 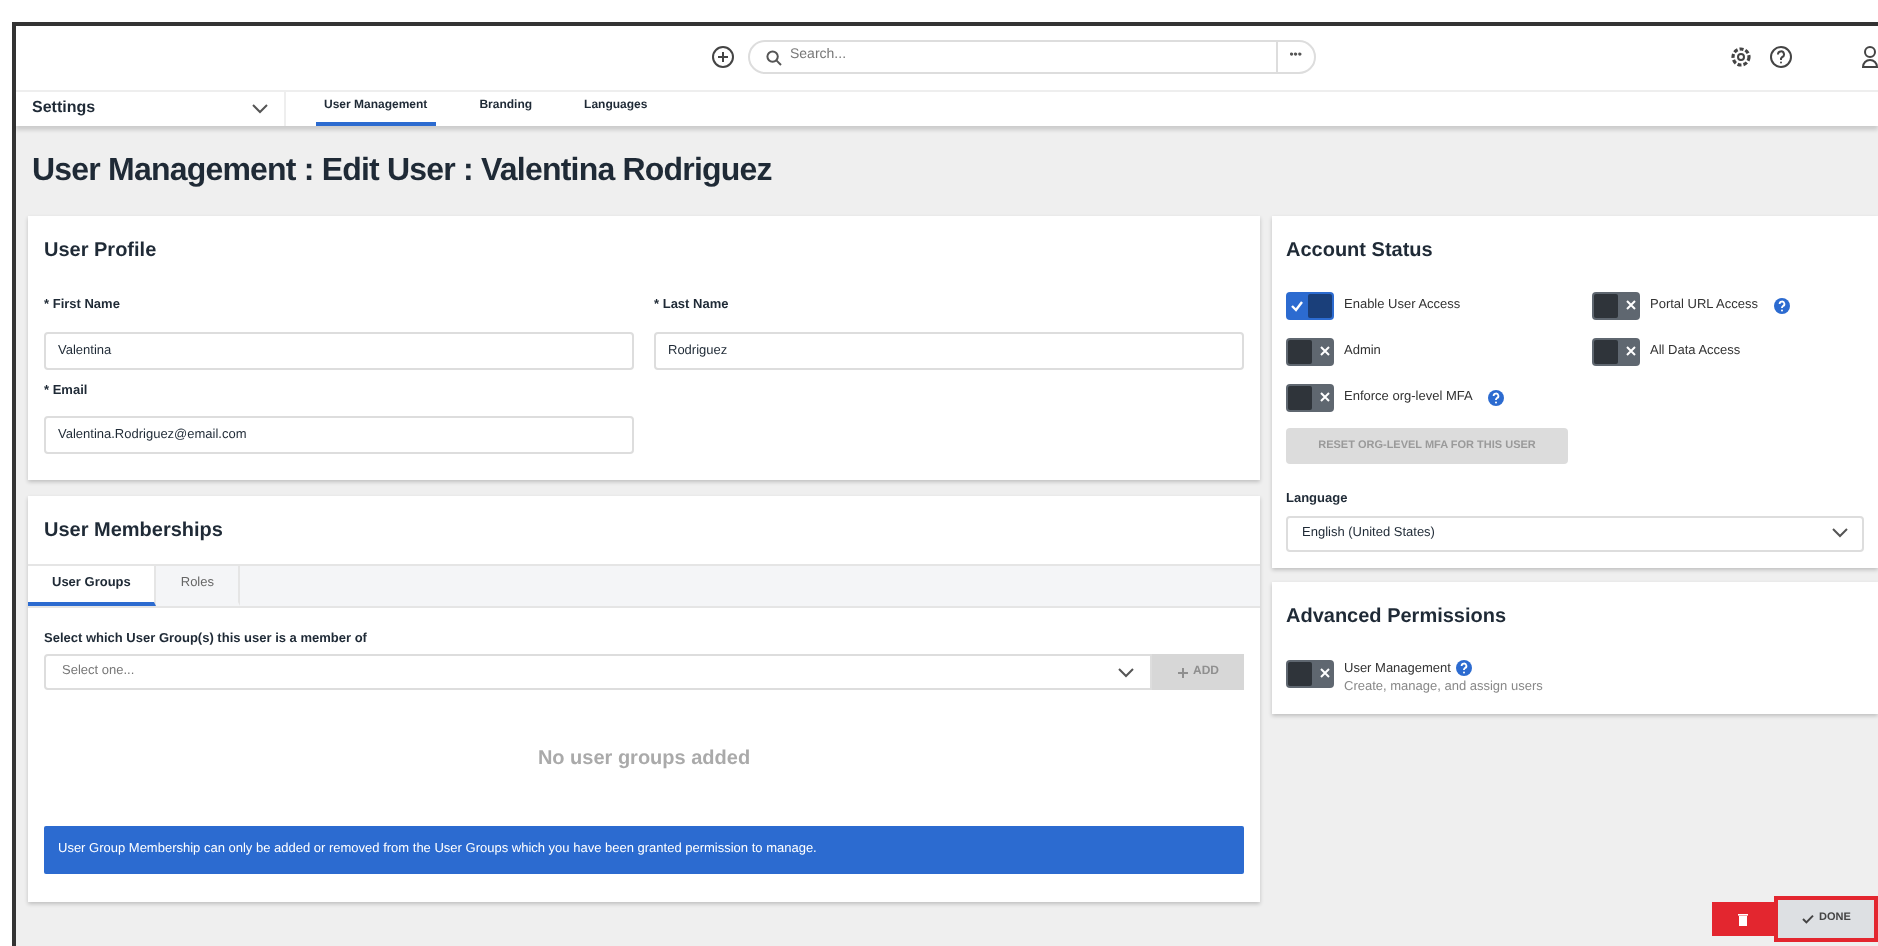 What do you see at coordinates (101, 251) in the screenshot?
I see `card-heading: User Profile` at bounding box center [101, 251].